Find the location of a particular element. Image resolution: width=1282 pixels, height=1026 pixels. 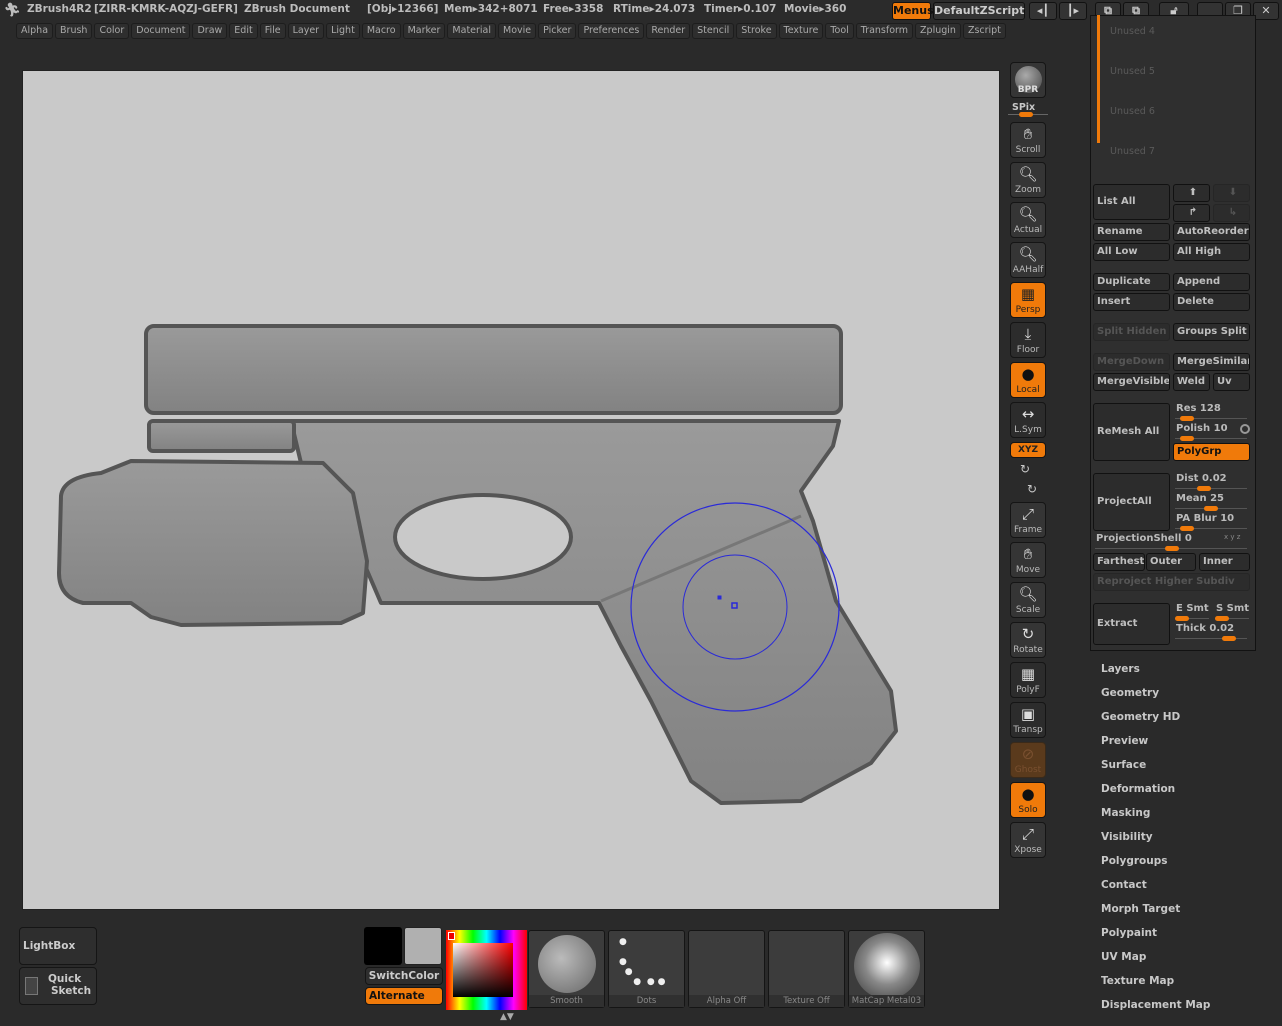

list-all-button: List All is located at coordinates (1131, 202).